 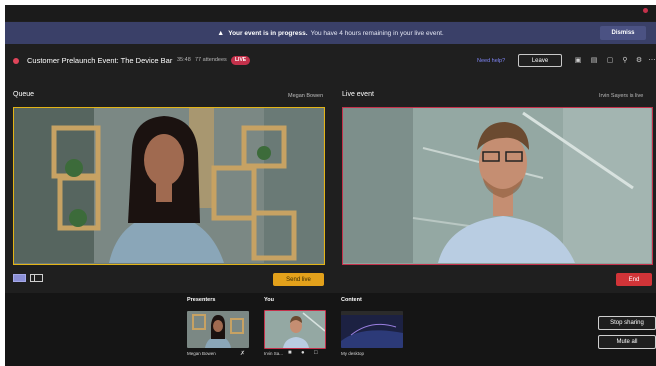 I want to click on end-button: End, so click(x=634, y=279).